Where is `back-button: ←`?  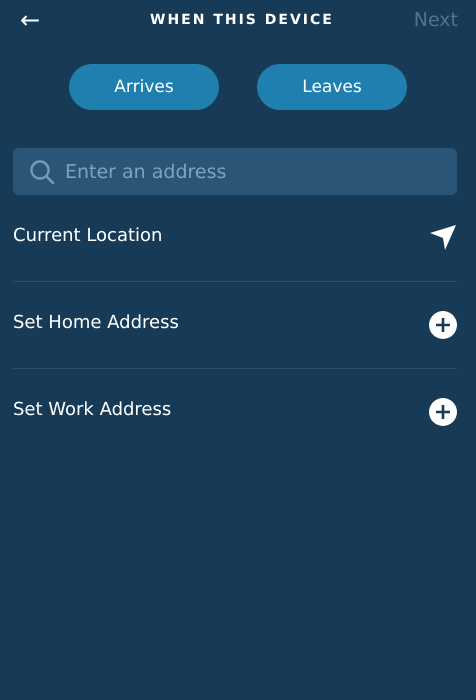
back-button: ← is located at coordinates (30, 20).